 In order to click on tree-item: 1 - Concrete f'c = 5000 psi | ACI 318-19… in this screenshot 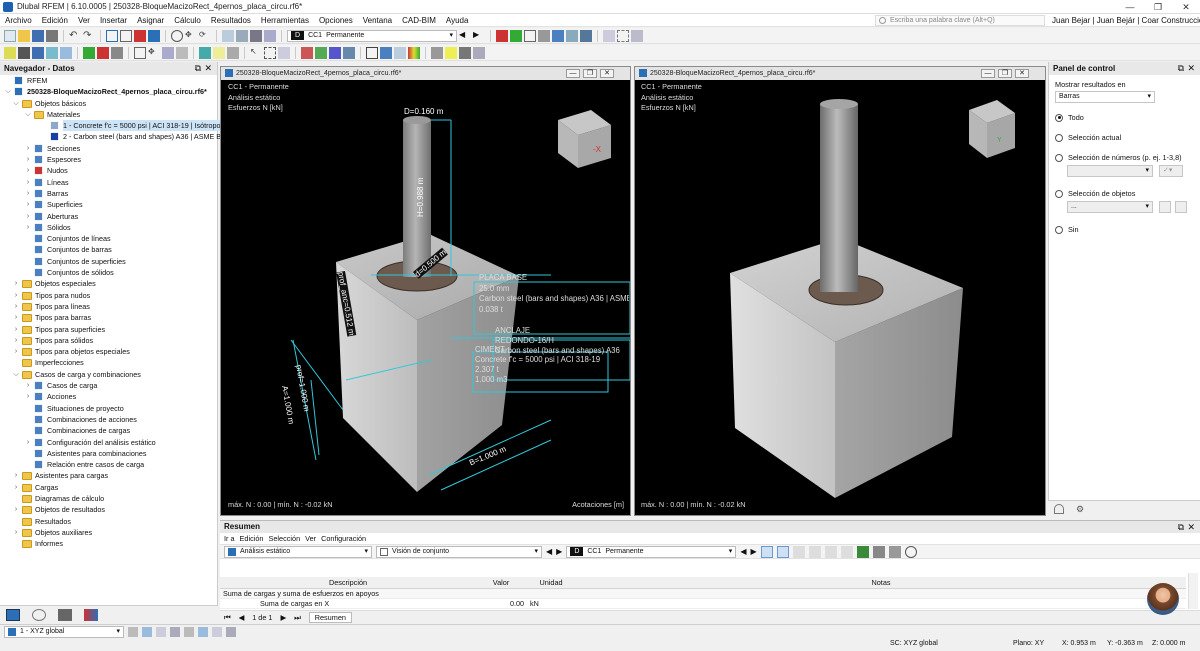, I will do `click(110, 126)`.